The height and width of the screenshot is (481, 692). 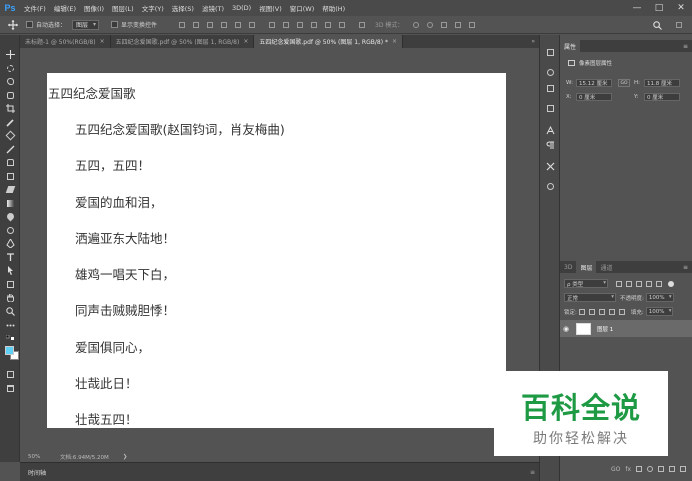 I want to click on tool-presets-panel-icon, so click(x=550, y=166).